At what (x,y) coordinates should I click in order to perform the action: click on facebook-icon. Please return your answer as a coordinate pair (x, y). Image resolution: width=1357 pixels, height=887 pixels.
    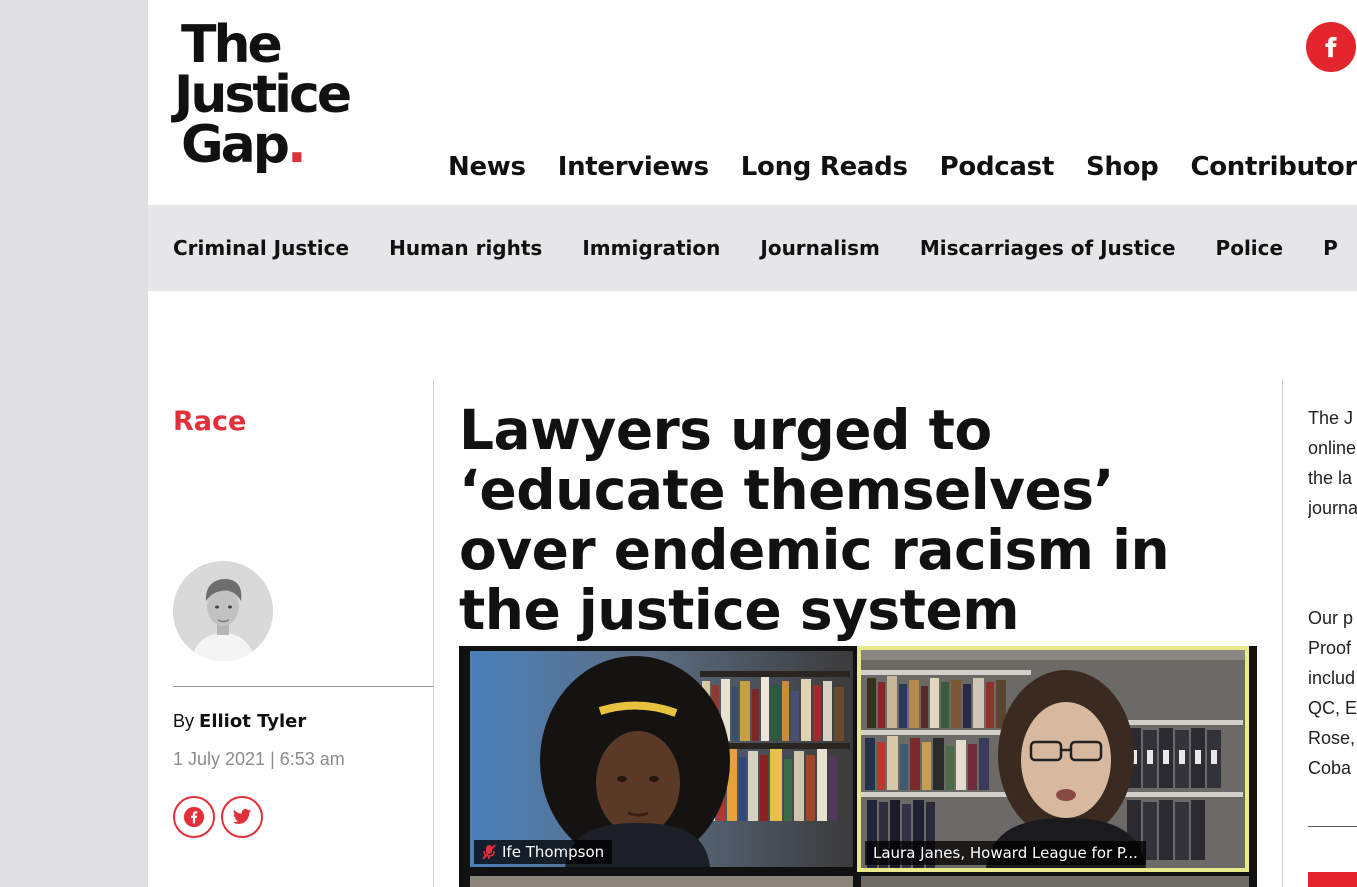
    Looking at the image, I should click on (1331, 47).